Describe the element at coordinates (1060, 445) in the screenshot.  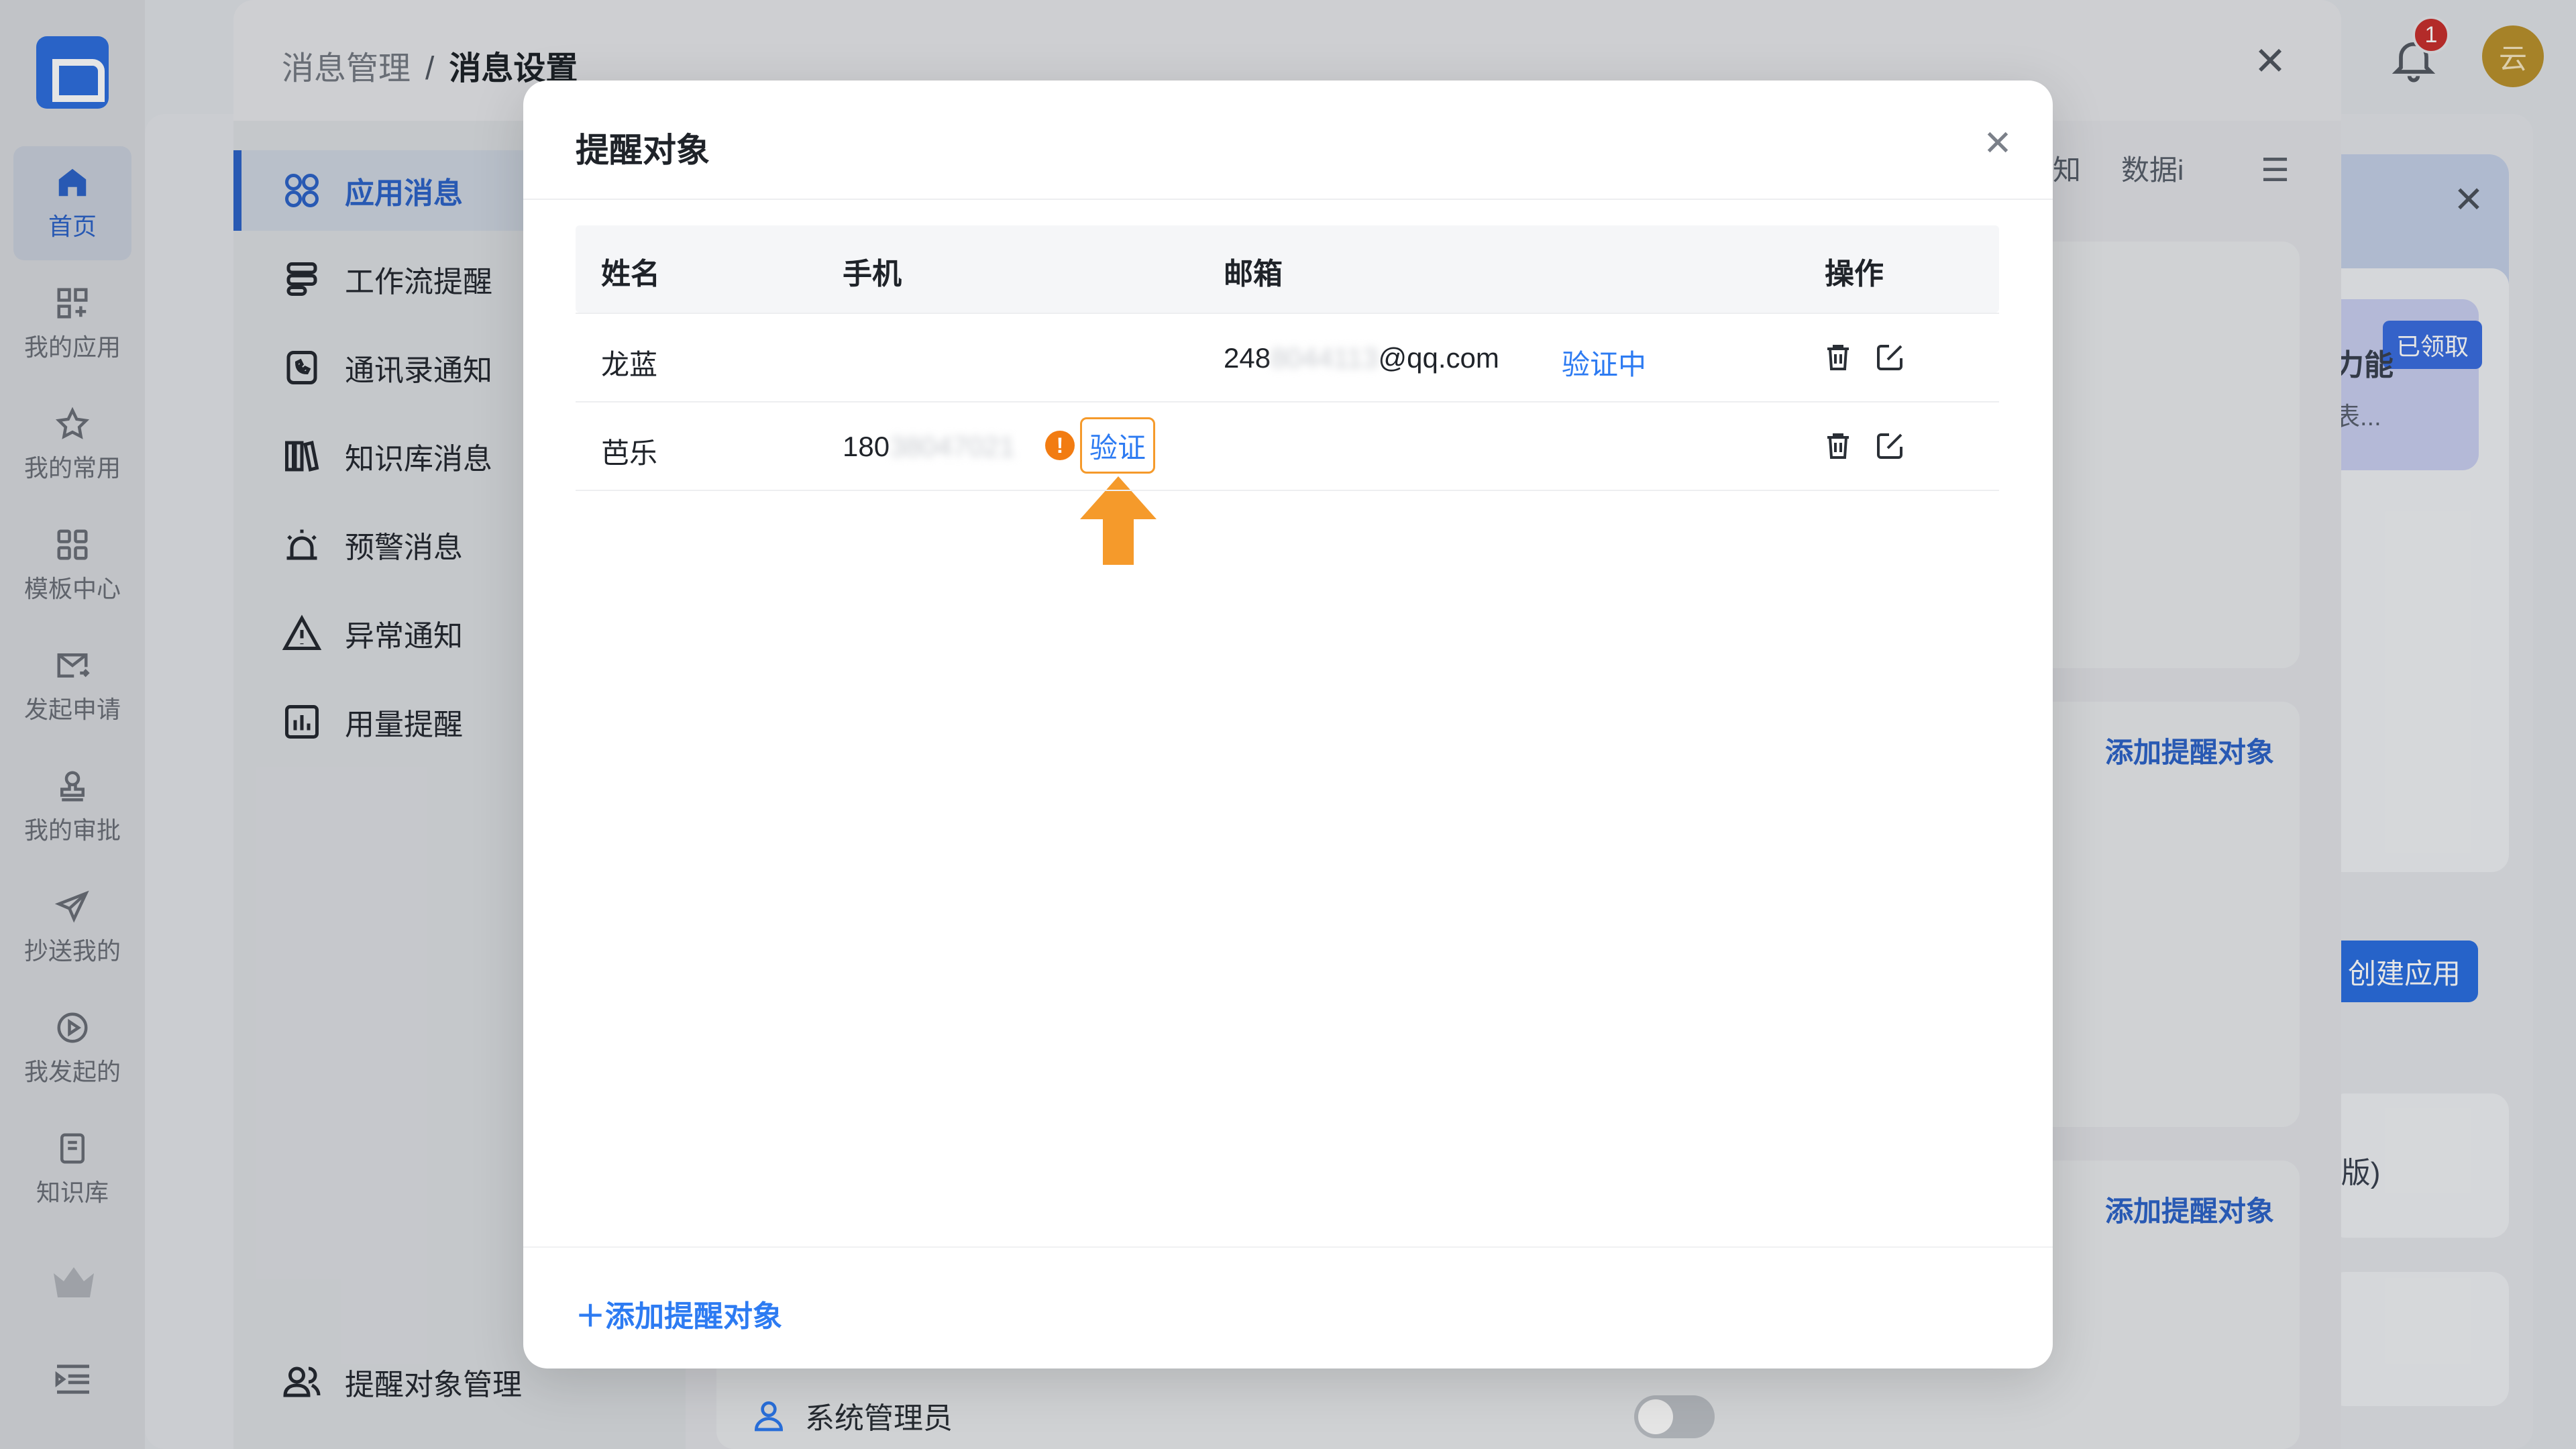
I see `warning-mark-icon: !` at that location.